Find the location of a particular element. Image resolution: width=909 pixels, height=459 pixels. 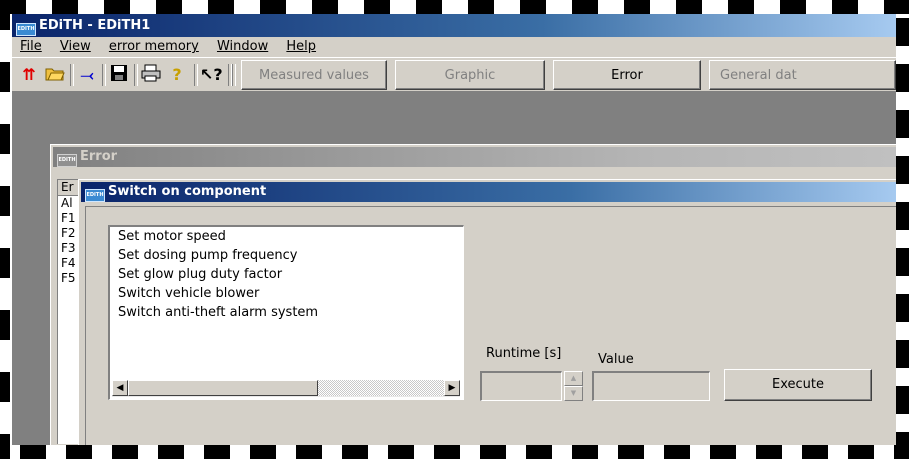

switch-window-logo-icon: EDITH is located at coordinates (95, 195).